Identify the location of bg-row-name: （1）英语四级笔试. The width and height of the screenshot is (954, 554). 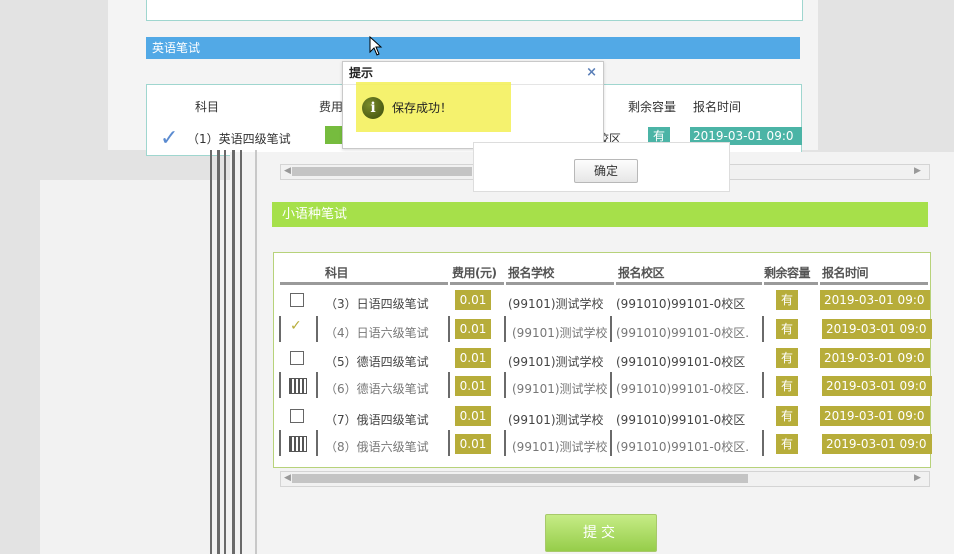
(239, 139).